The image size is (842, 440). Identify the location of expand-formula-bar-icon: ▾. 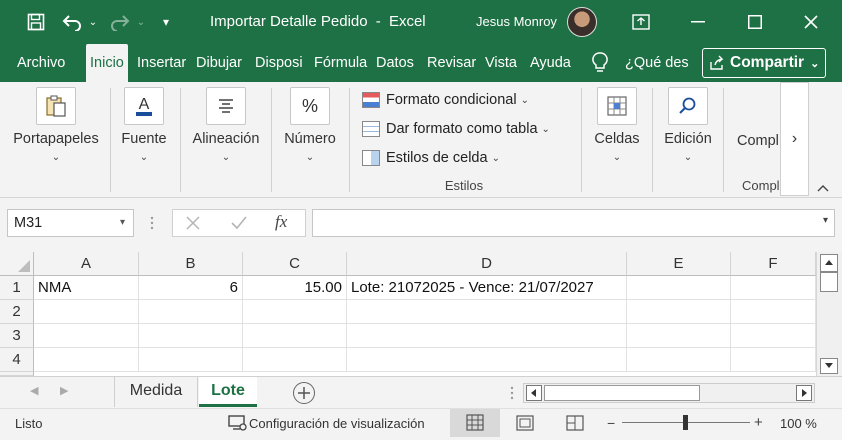
(825, 220).